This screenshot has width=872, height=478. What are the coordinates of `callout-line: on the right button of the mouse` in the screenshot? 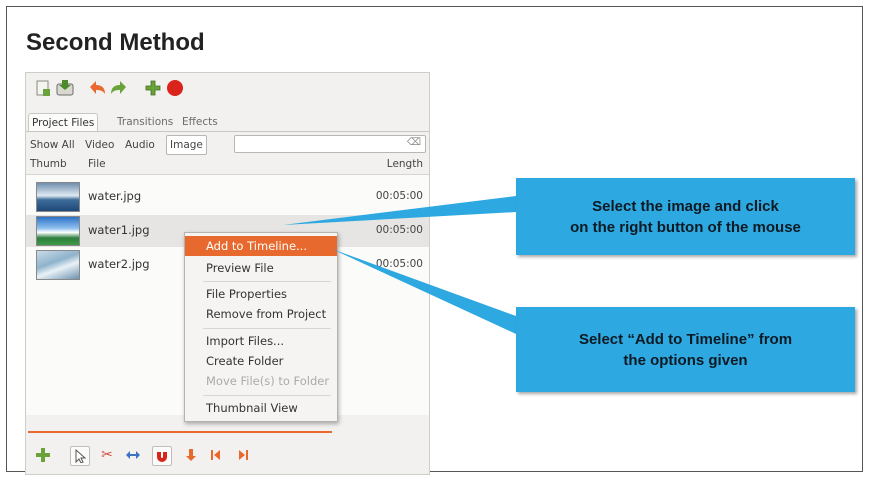 It's located at (685, 227).